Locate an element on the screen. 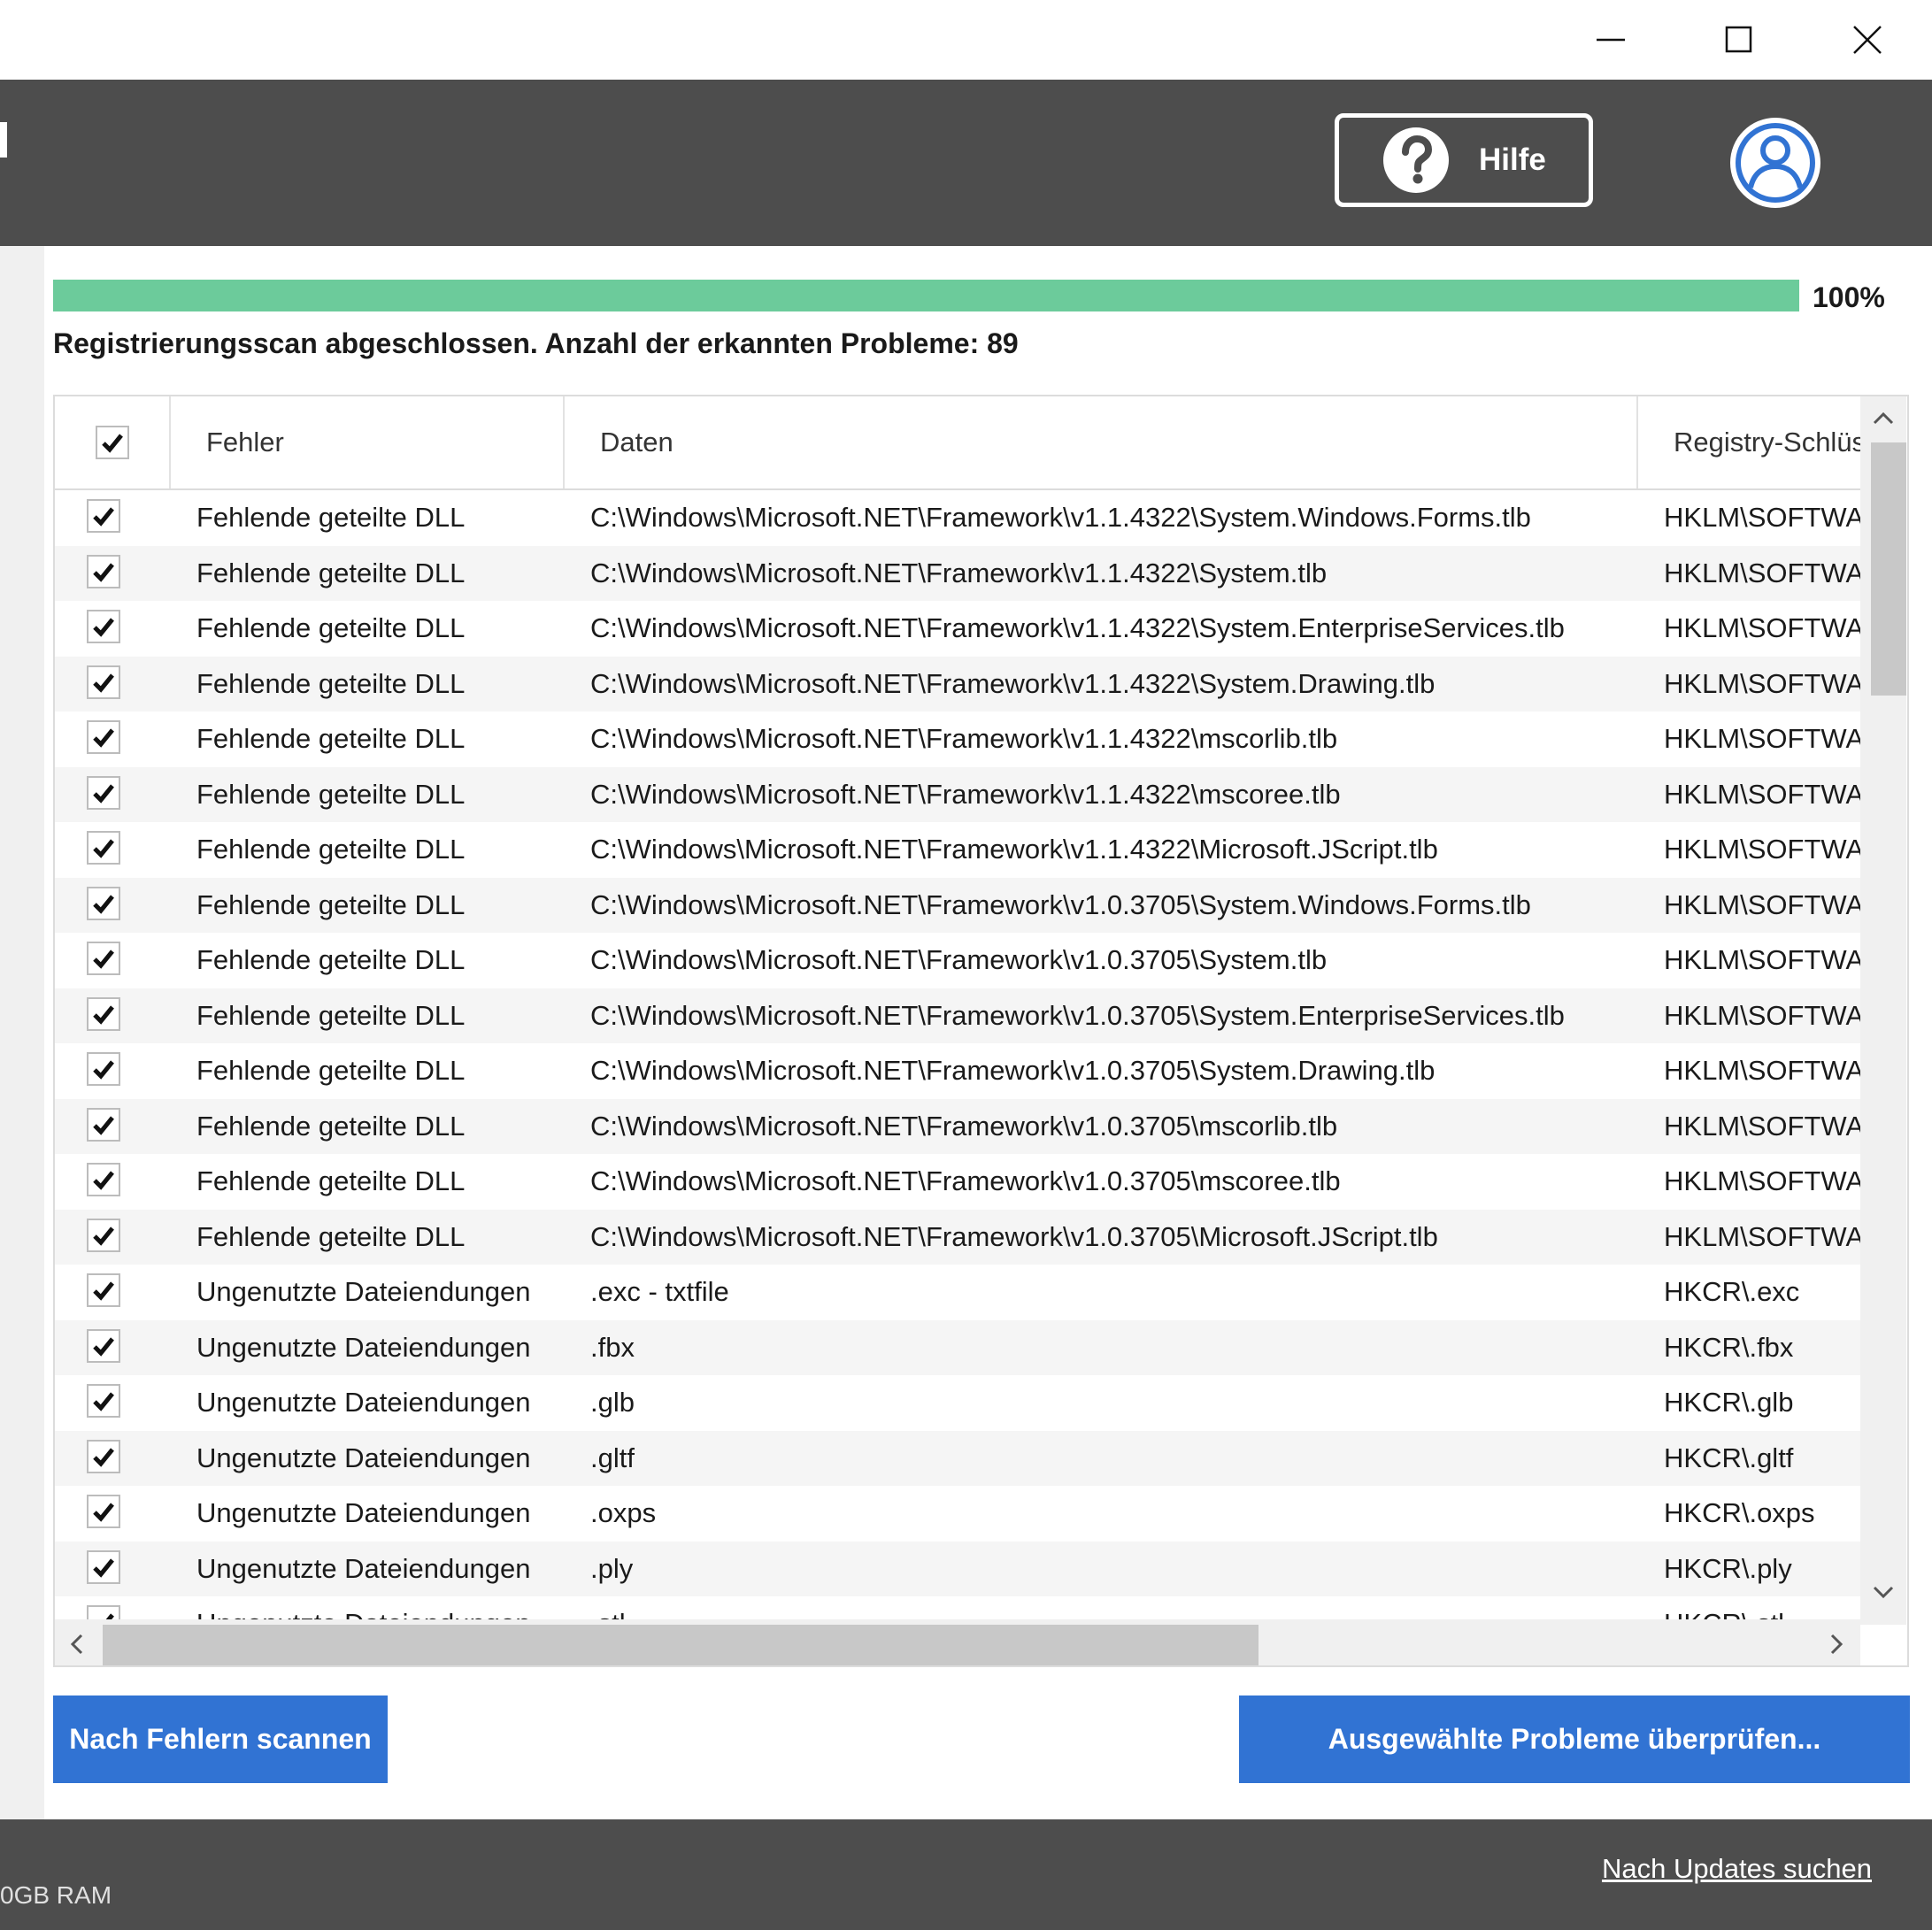 Image resolution: width=1932 pixels, height=1930 pixels. select-all-checkbox is located at coordinates (112, 442).